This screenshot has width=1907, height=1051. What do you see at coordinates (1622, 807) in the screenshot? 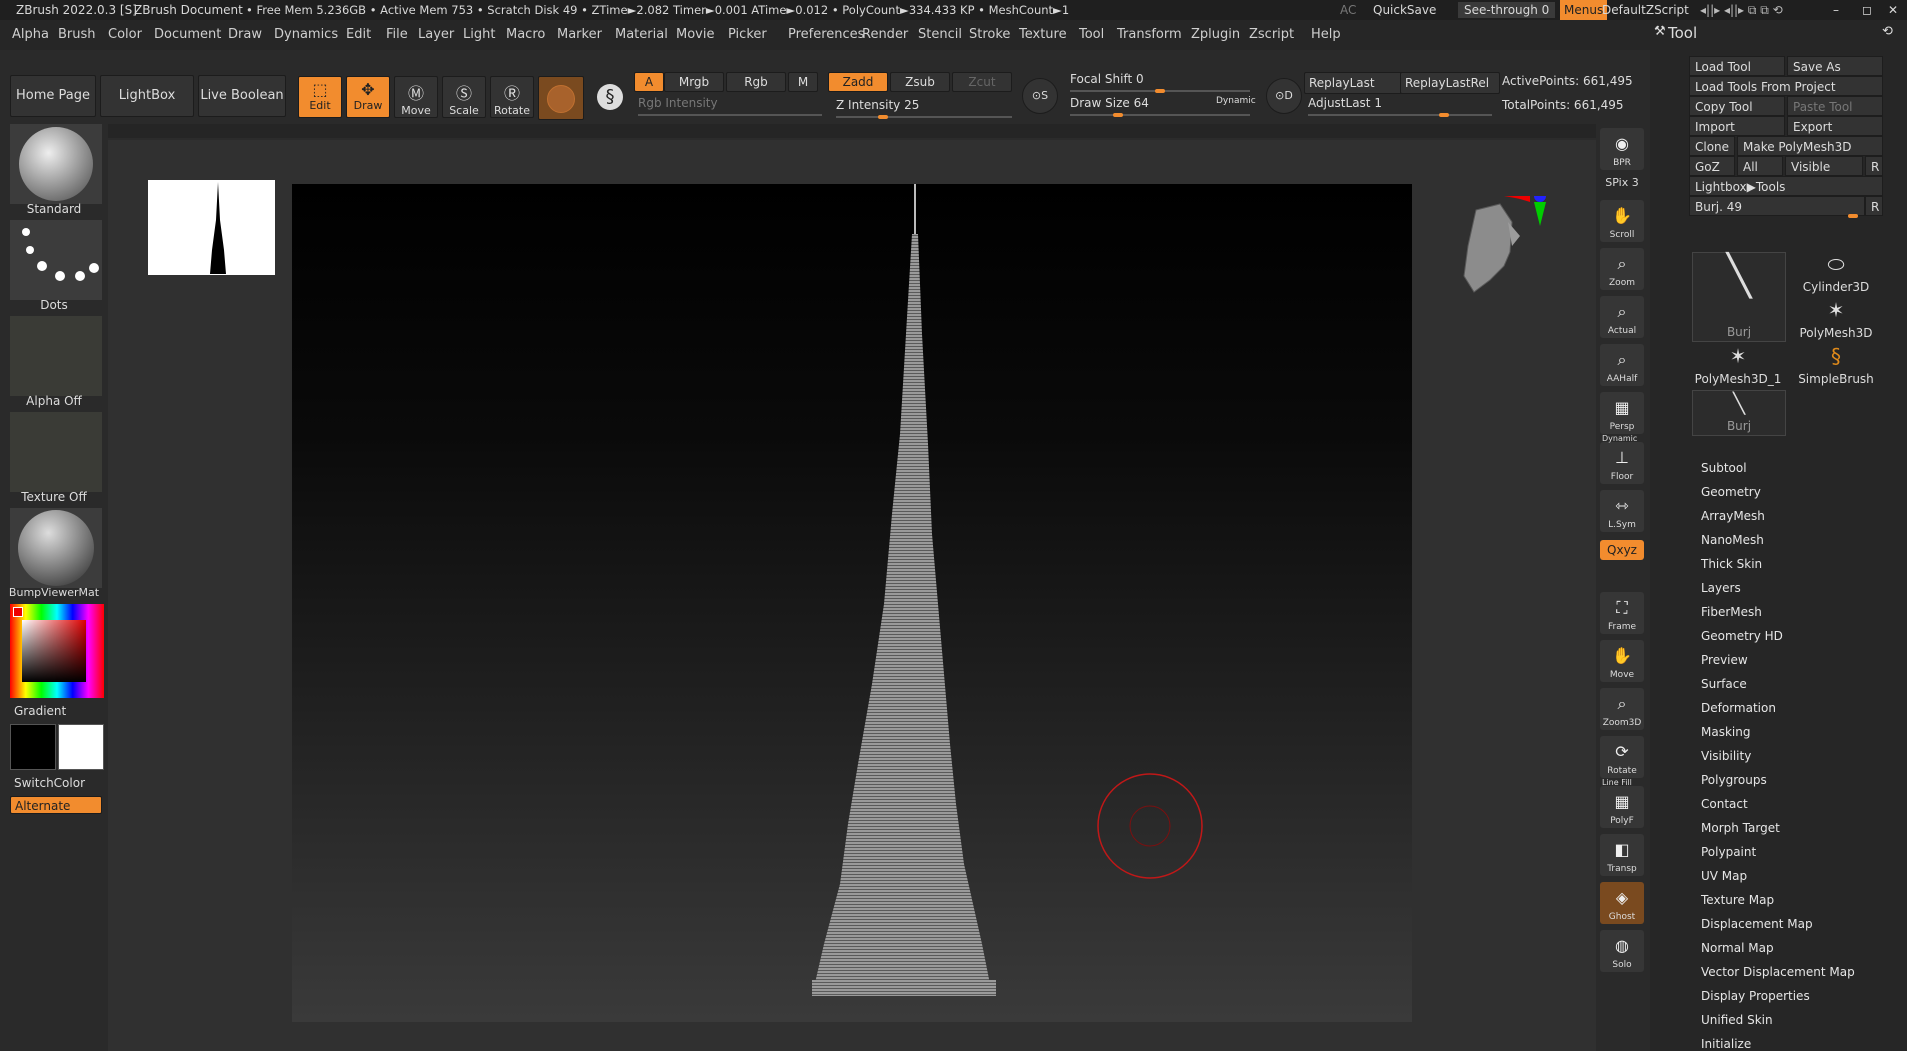
I see `polyf-button: ▦ PolyF` at bounding box center [1622, 807].